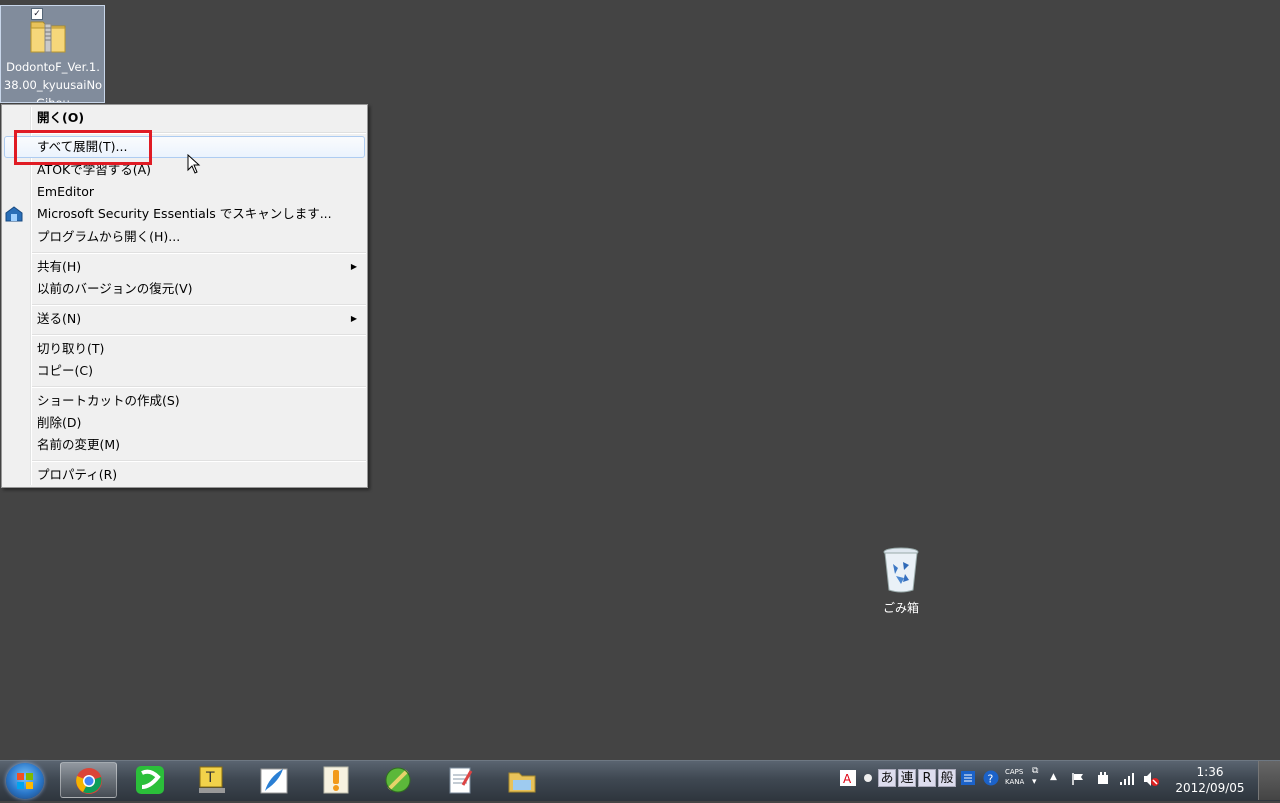  Describe the element at coordinates (79, 444) in the screenshot. I see `menu-item-label: 名前の変更(M)` at that location.